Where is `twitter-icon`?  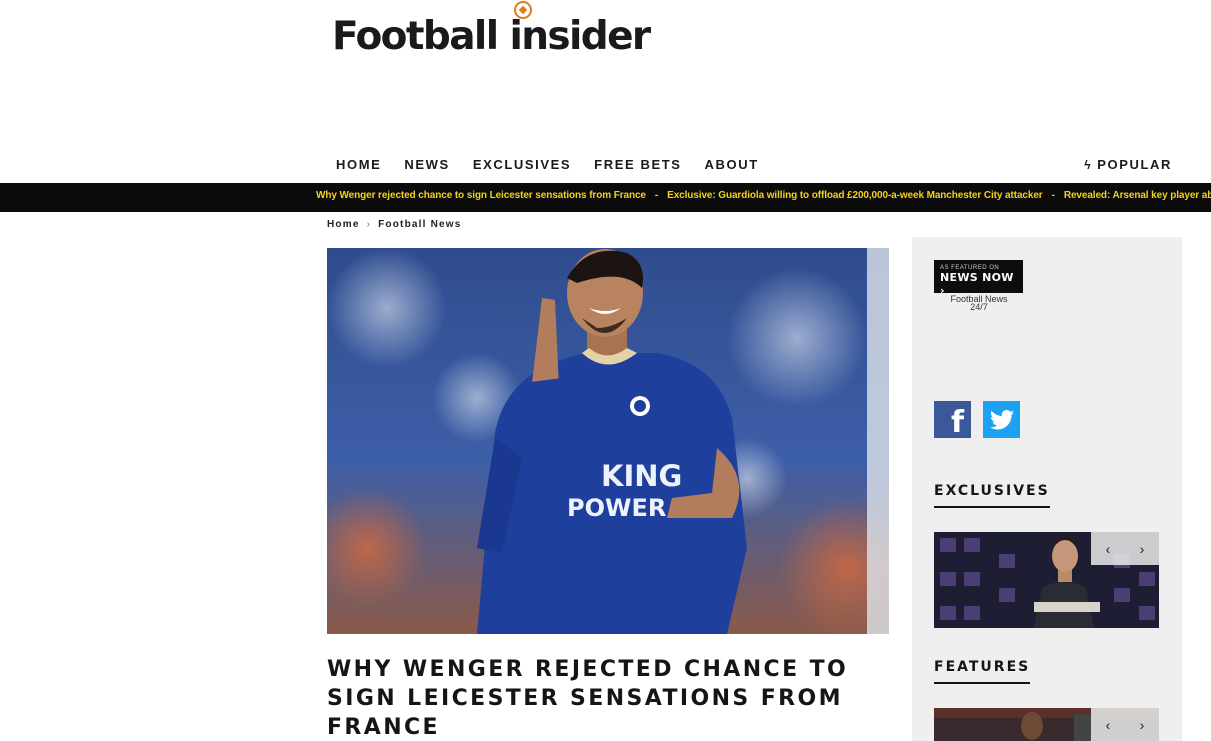 twitter-icon is located at coordinates (1001, 419).